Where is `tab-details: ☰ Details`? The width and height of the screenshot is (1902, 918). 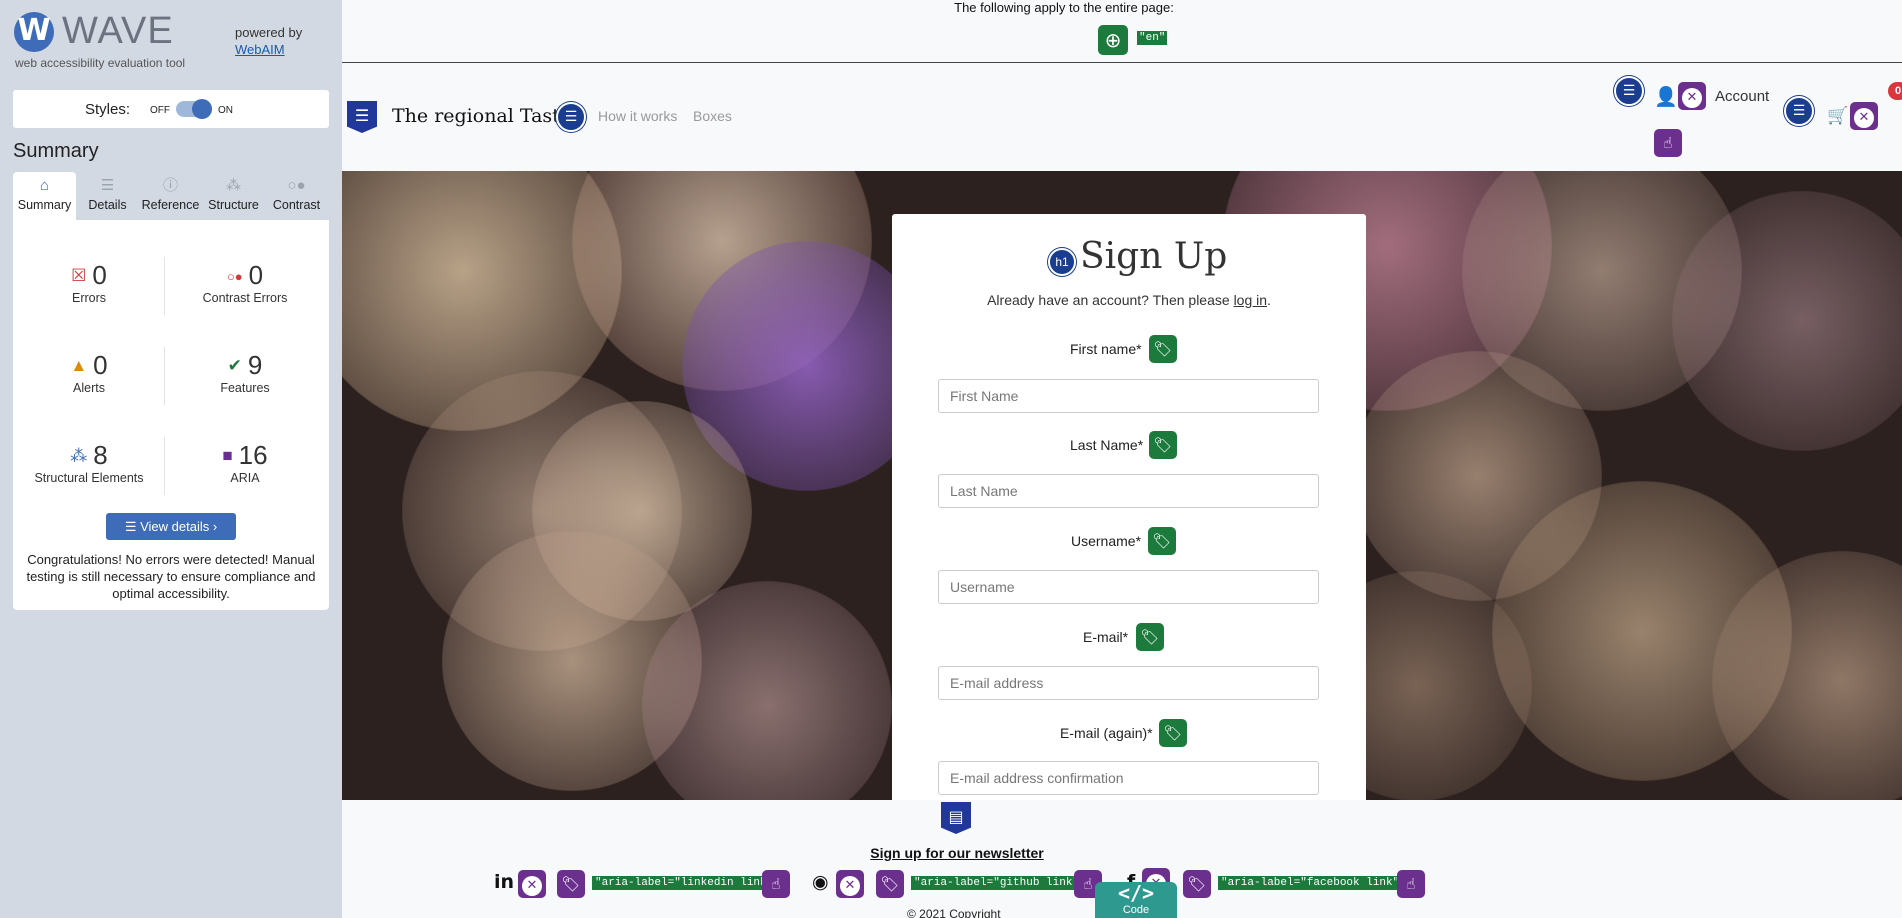 tab-details: ☰ Details is located at coordinates (107, 196).